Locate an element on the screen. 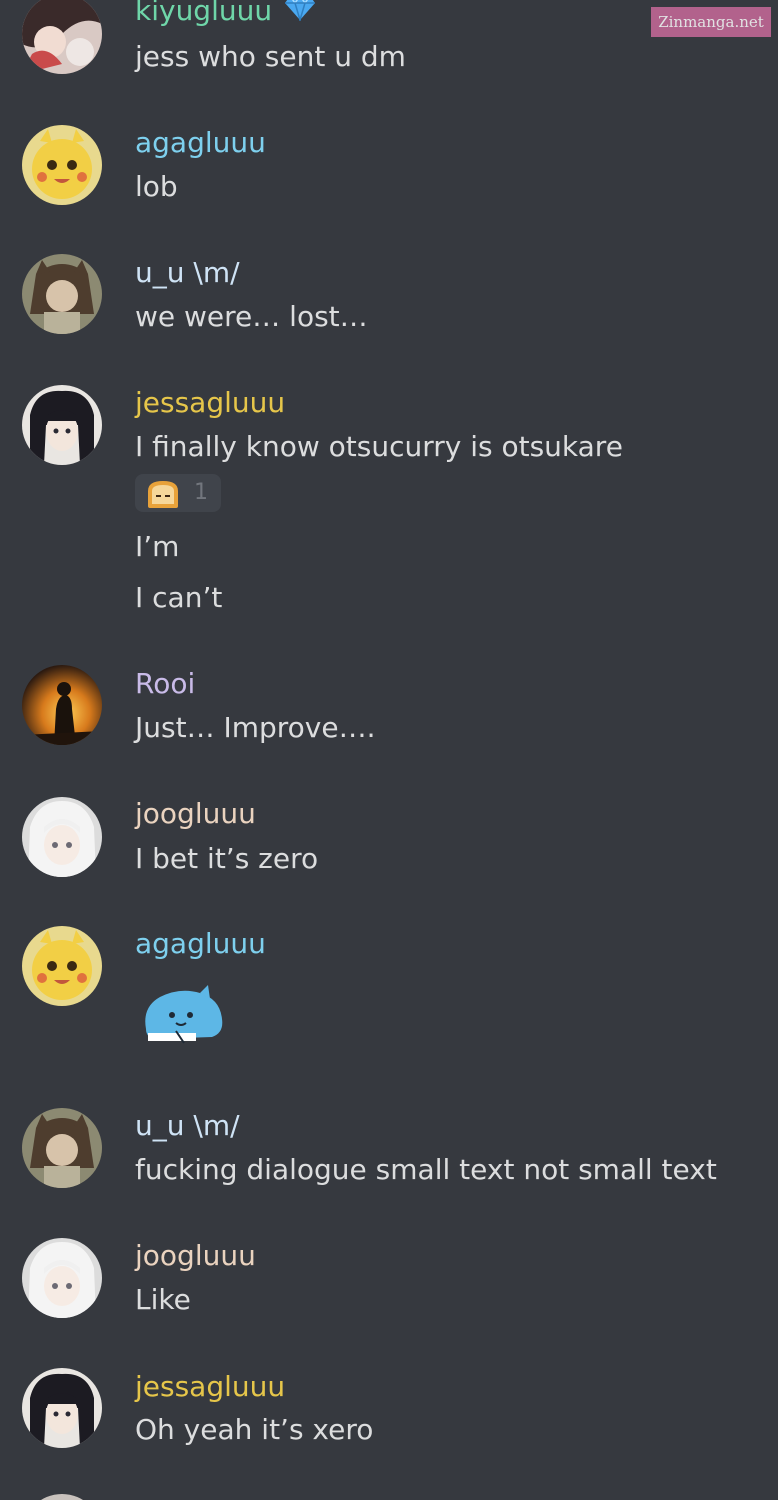  message-text: I finally know otsucurry is otsukare is located at coordinates (379, 446).